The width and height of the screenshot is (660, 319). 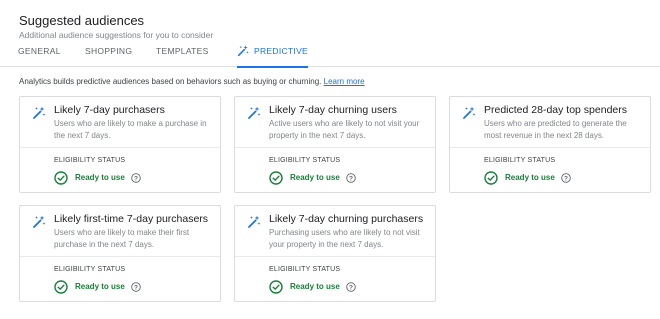 I want to click on tab-predictive: PREDICTIVE, so click(x=273, y=54).